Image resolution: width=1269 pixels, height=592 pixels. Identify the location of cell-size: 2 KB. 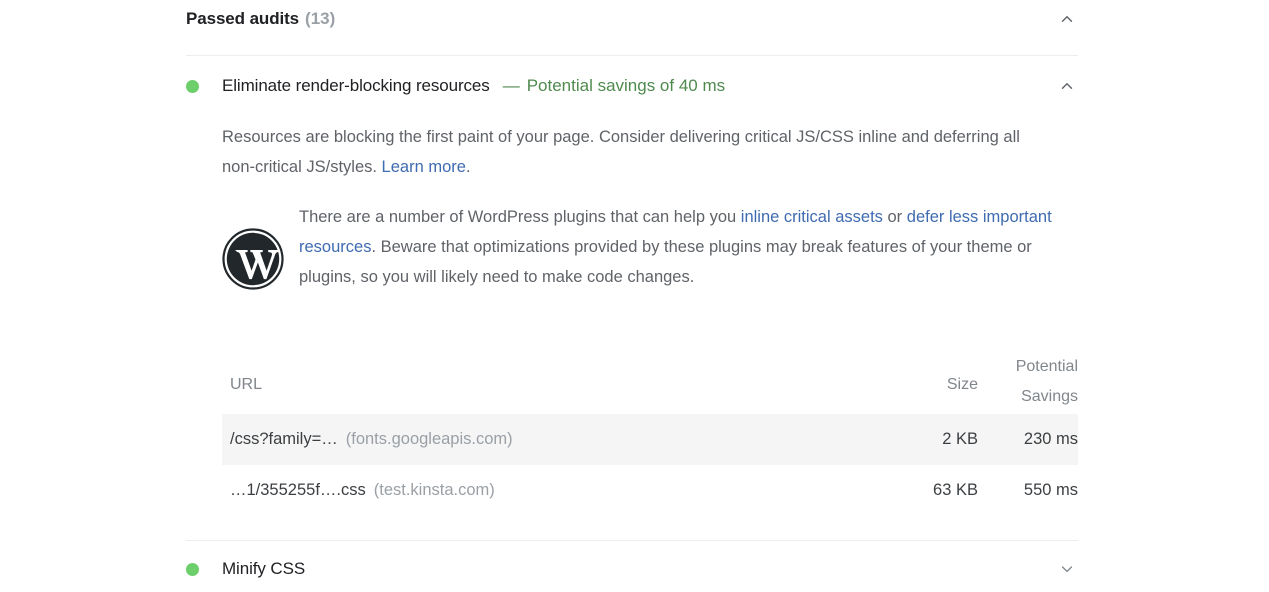
(960, 439).